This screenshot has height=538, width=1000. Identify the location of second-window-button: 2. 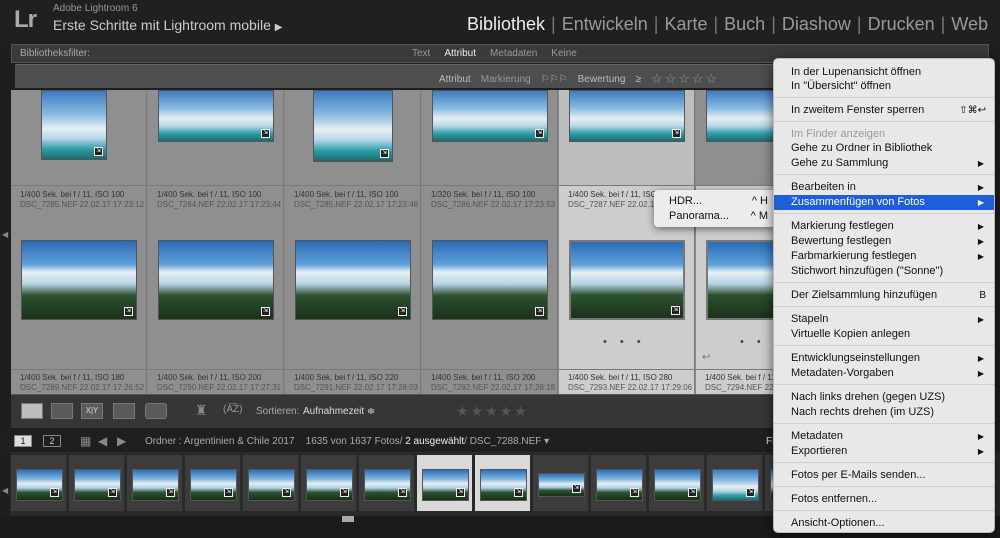
(52, 441).